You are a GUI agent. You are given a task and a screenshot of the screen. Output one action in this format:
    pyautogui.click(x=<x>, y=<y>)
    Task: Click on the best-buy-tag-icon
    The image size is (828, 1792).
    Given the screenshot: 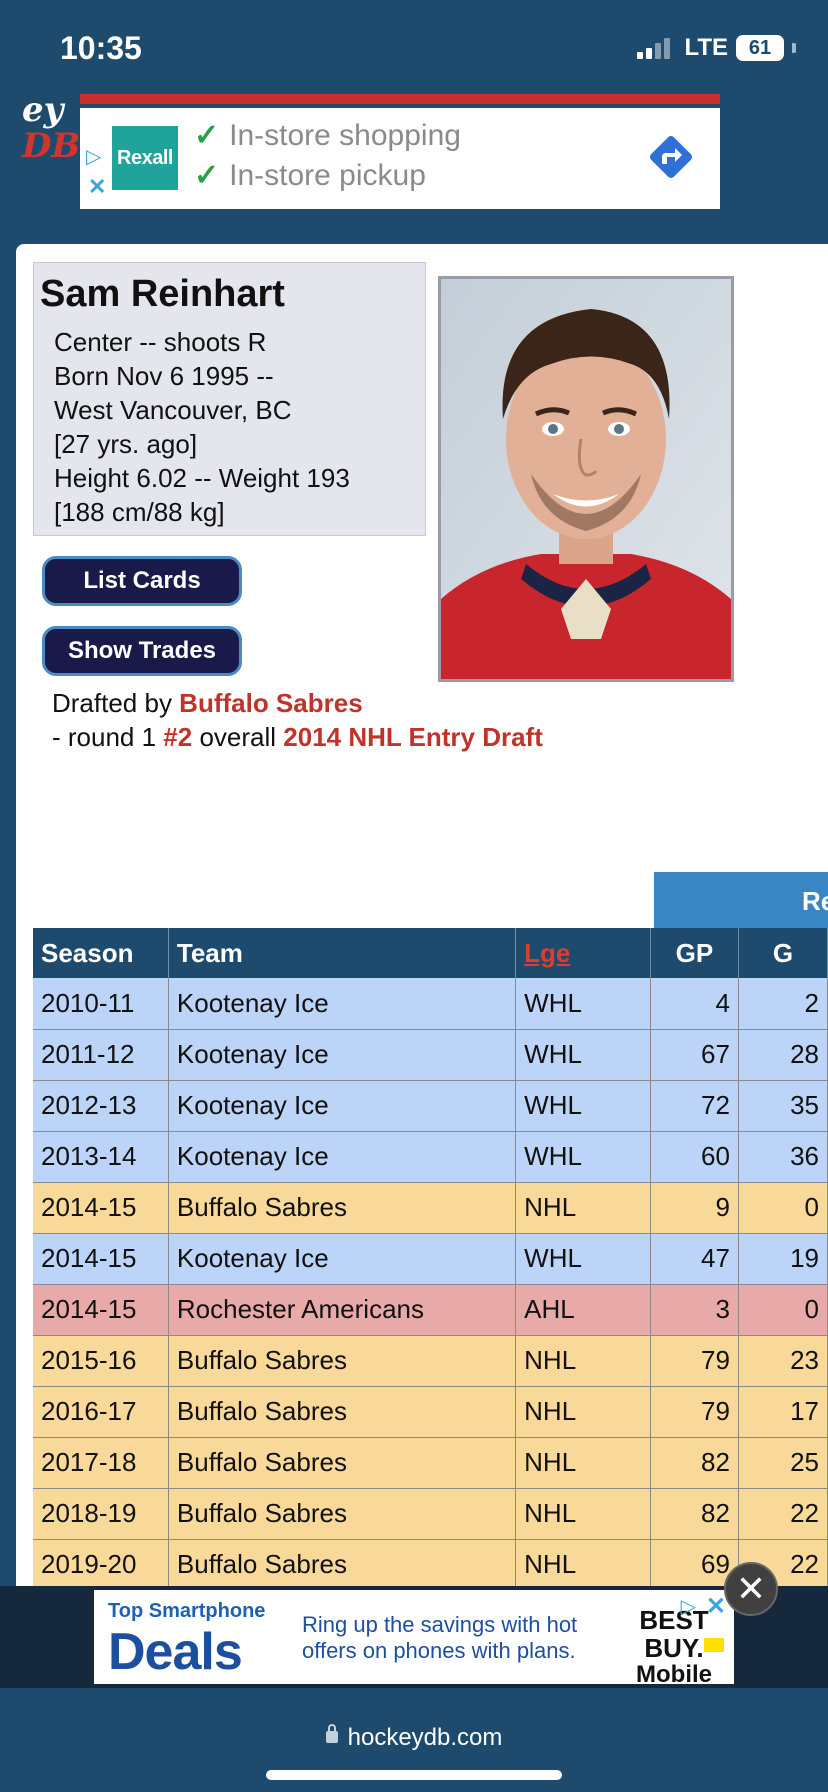 What is the action you would take?
    pyautogui.click(x=714, y=1645)
    